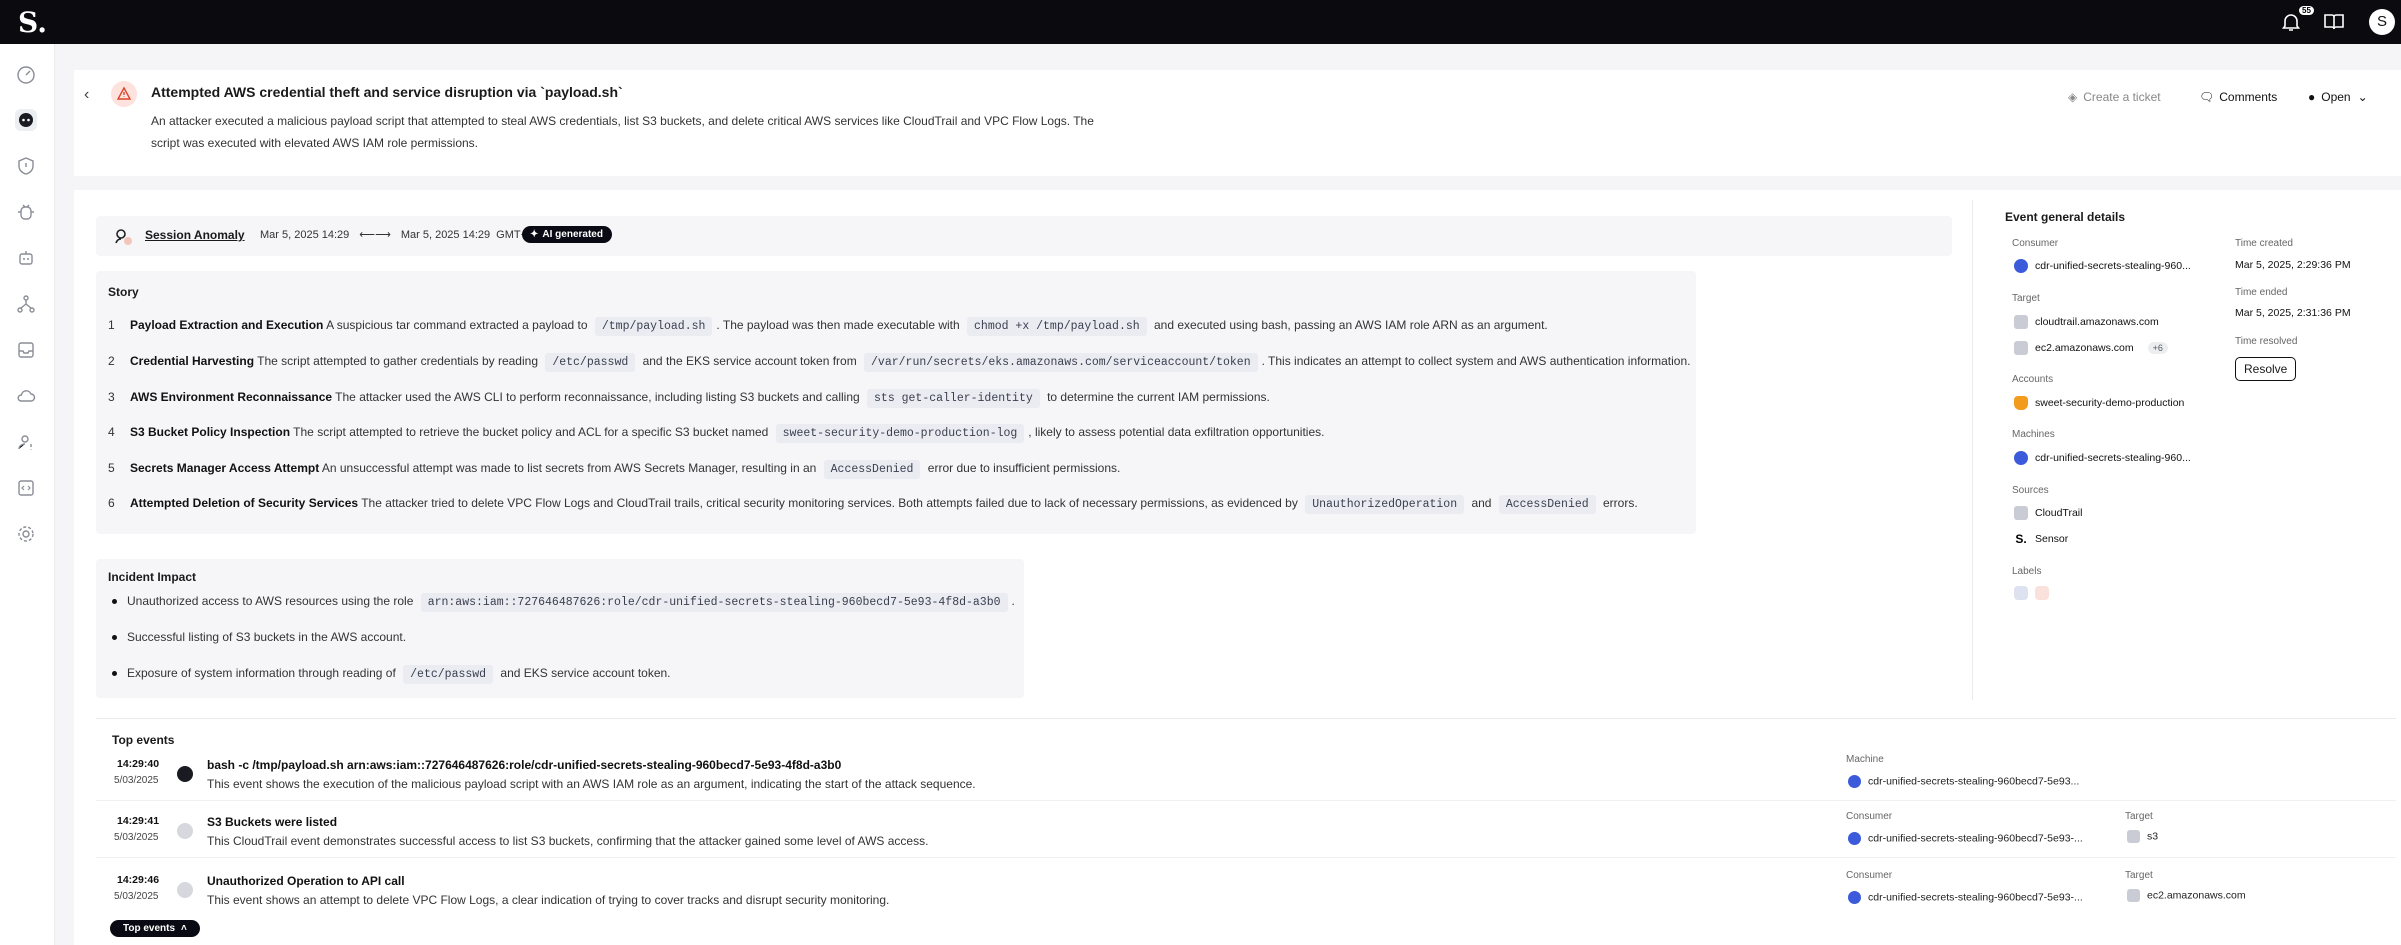 The width and height of the screenshot is (2401, 945). Describe the element at coordinates (2084, 347) in the screenshot. I see `target-text: ec2.amazonaws.com` at that location.